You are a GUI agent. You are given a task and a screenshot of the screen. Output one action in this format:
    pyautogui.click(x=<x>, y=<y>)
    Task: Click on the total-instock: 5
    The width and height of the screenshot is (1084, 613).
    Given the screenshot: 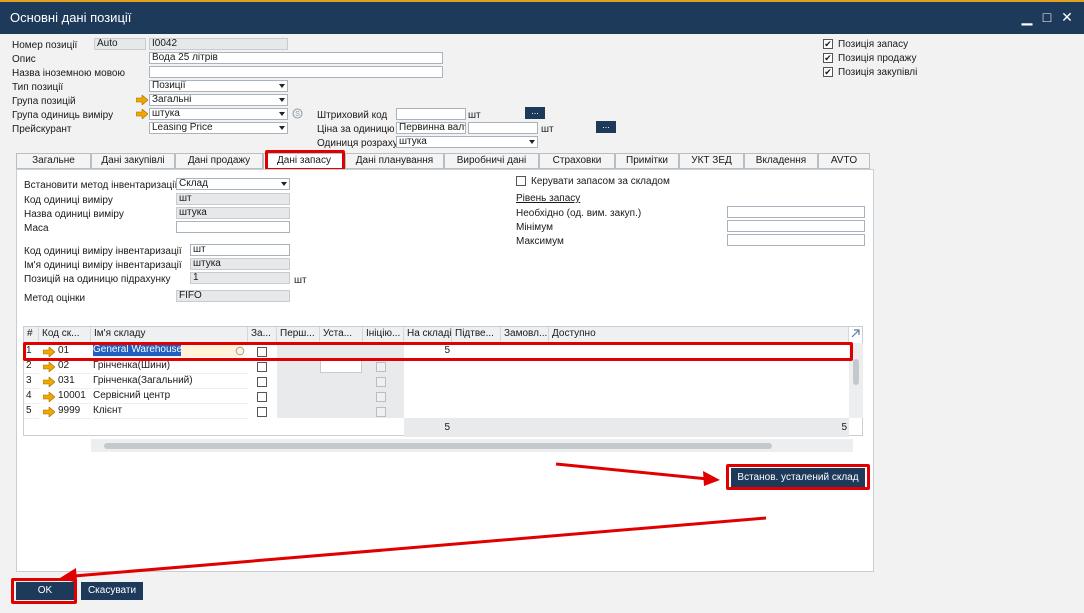 What is the action you would take?
    pyautogui.click(x=447, y=427)
    